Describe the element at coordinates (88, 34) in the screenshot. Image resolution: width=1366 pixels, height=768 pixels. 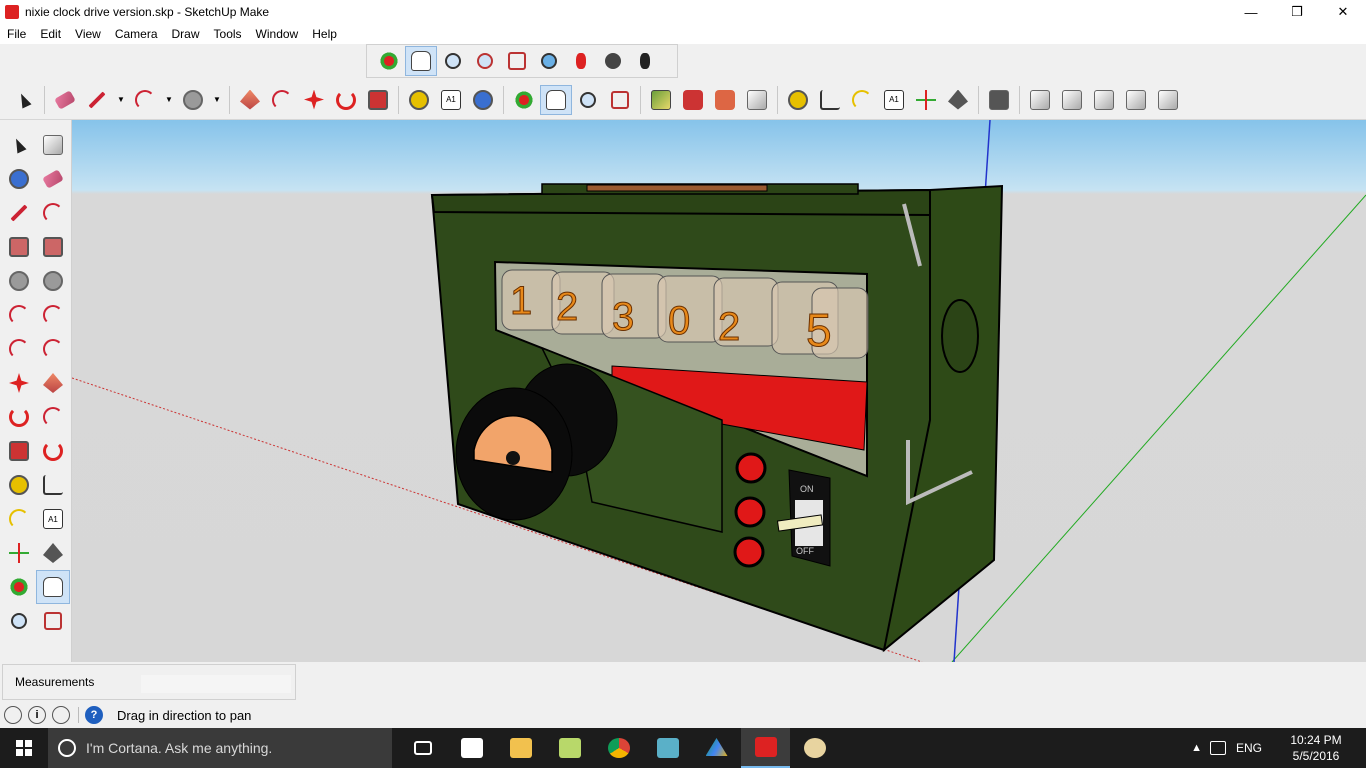
I see `menu-view: View` at that location.